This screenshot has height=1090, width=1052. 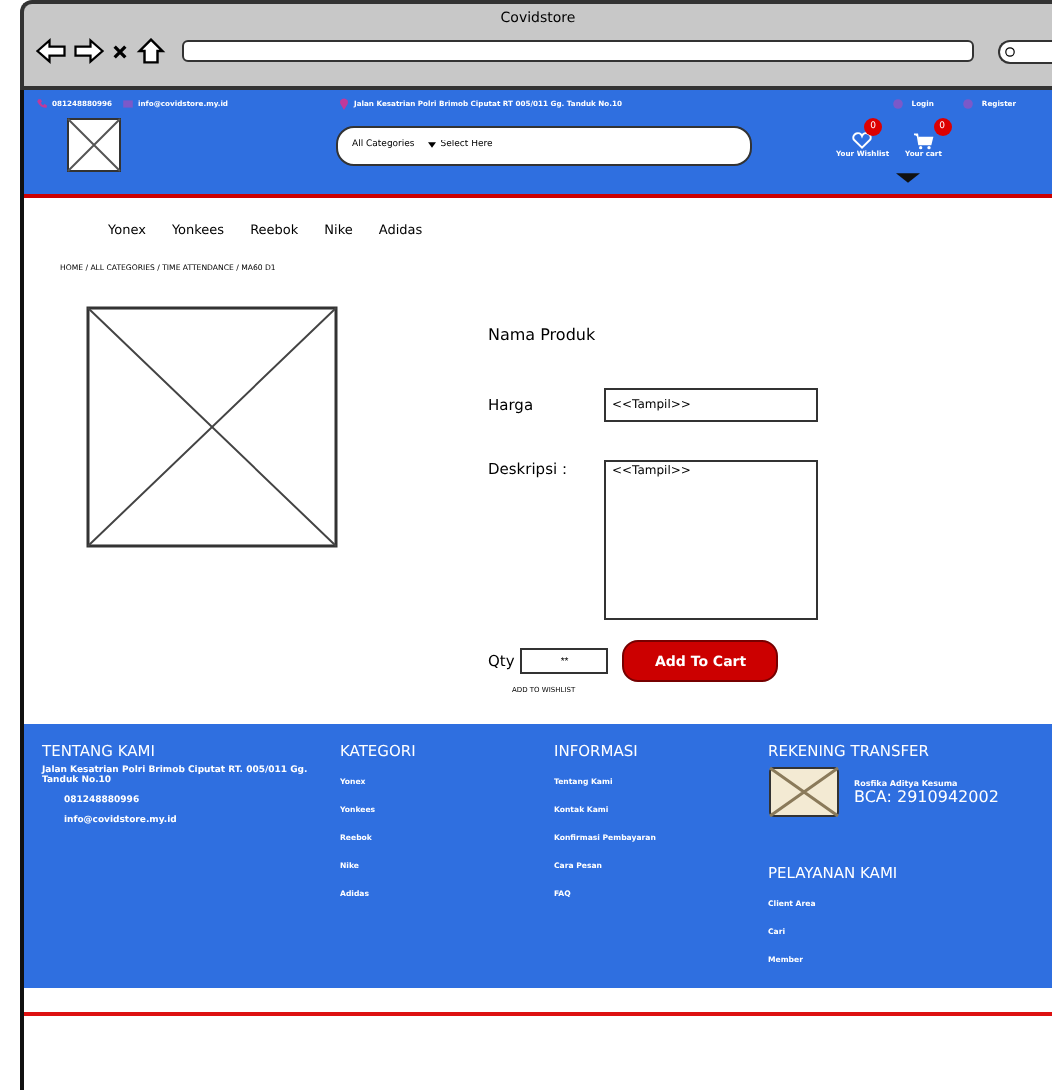 I want to click on home-icon, so click(x=151, y=51).